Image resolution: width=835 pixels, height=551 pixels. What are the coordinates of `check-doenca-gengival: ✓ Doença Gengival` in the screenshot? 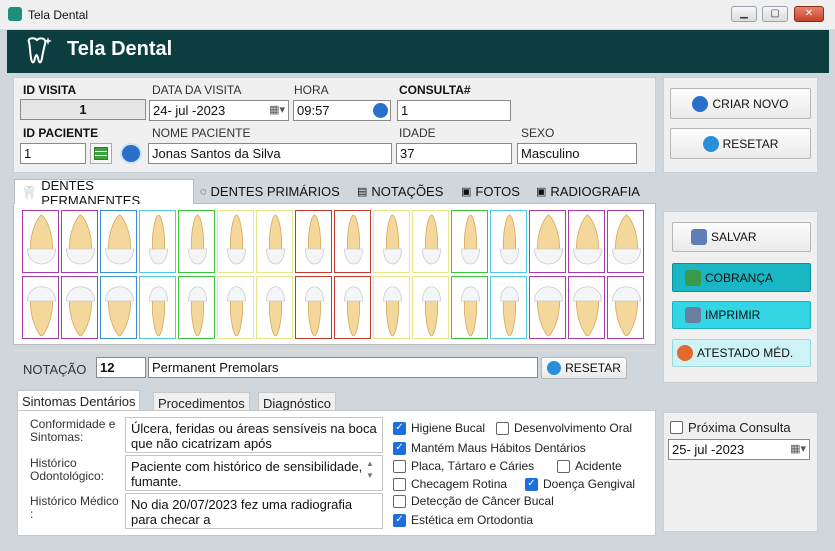 It's located at (580, 484).